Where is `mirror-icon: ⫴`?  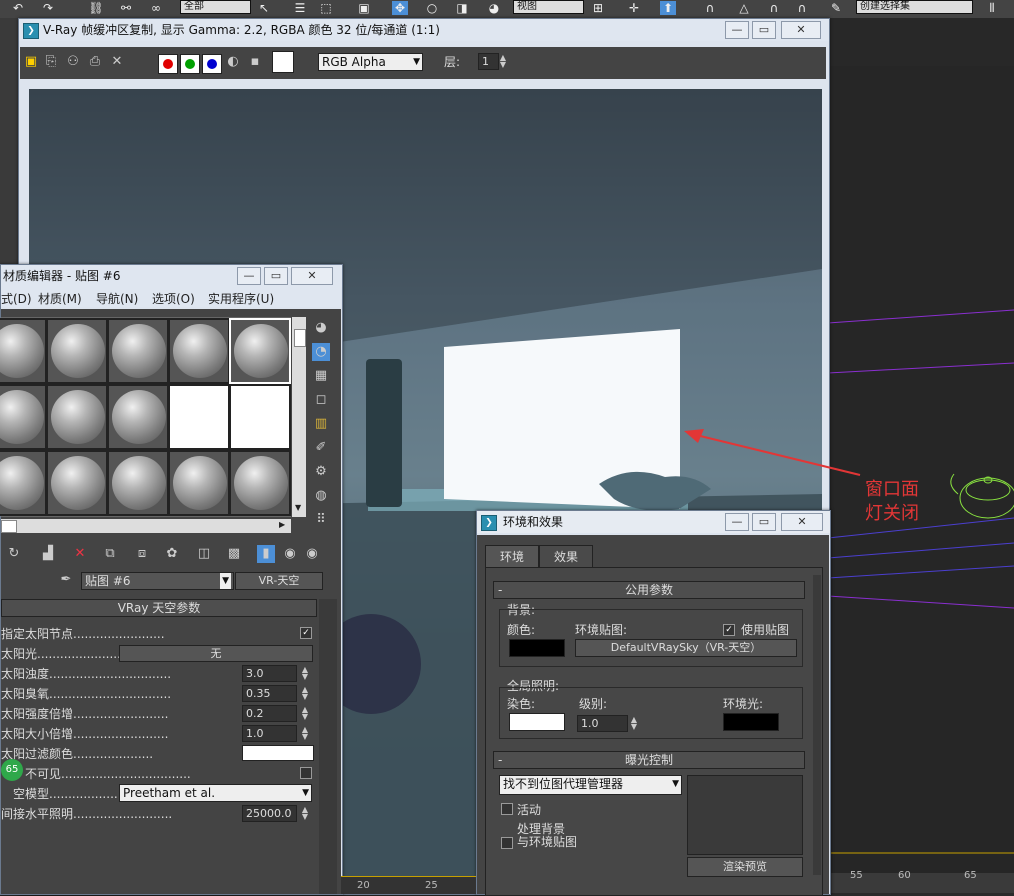 mirror-icon: ⫴ is located at coordinates (992, 8).